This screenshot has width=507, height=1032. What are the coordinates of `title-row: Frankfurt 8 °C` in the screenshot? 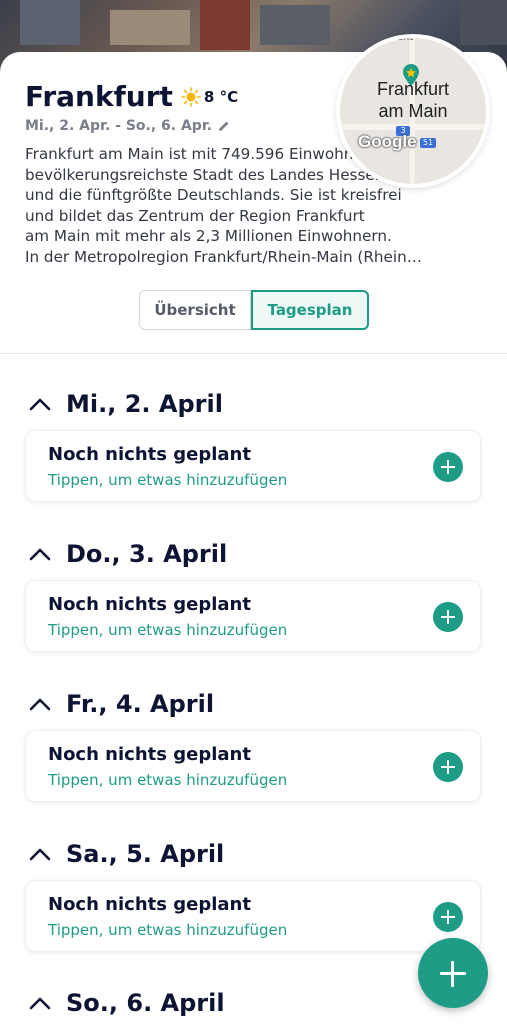 It's located at (131, 96).